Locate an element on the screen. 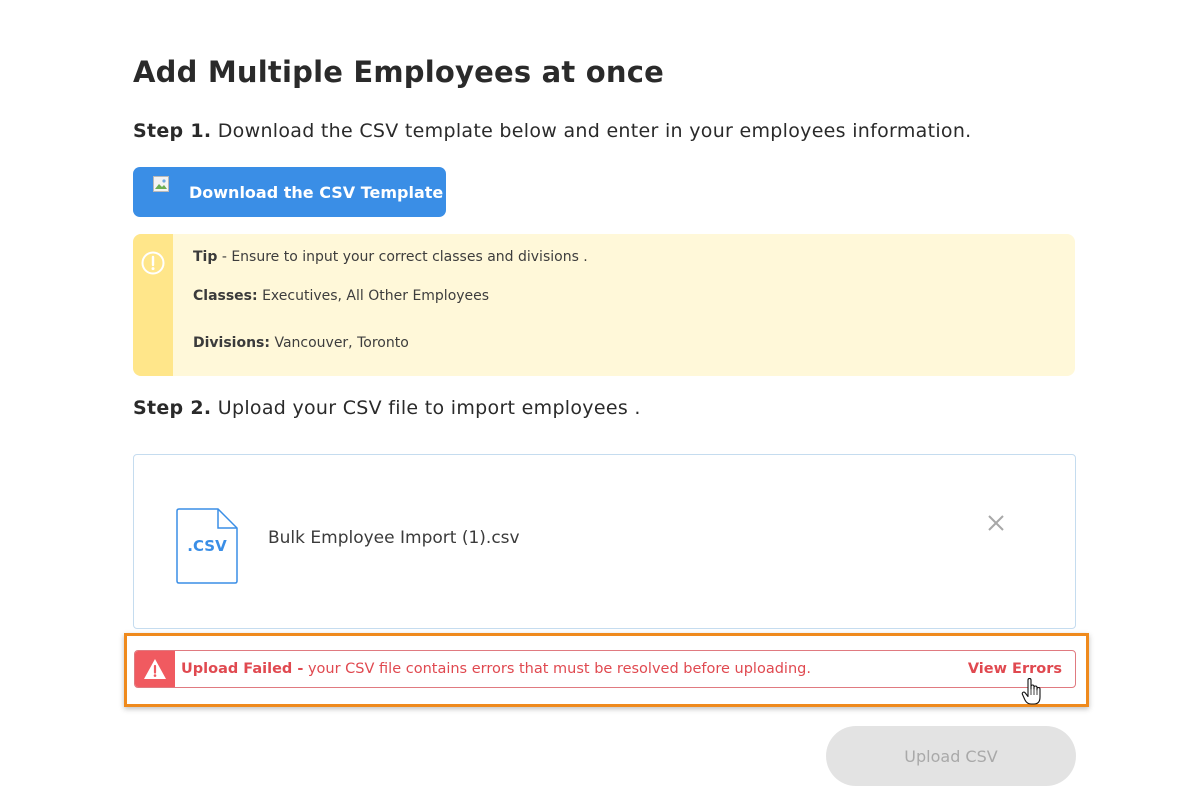 This screenshot has height=809, width=1200. tip-heading: Tip is located at coordinates (205, 257).